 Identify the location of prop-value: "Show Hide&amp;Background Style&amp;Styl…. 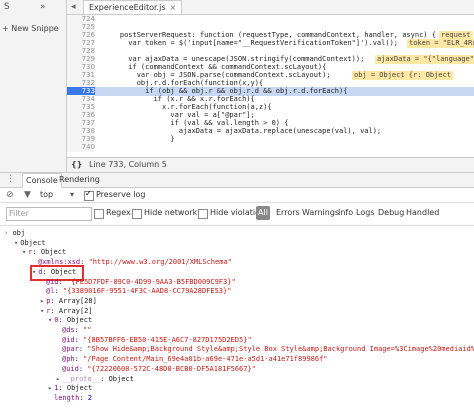
(280, 349).